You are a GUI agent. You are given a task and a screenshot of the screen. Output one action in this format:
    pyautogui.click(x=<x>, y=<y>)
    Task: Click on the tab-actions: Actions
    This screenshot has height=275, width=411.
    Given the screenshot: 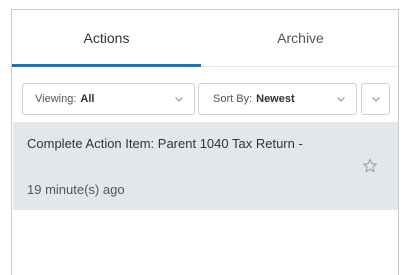 What is the action you would take?
    pyautogui.click(x=106, y=38)
    